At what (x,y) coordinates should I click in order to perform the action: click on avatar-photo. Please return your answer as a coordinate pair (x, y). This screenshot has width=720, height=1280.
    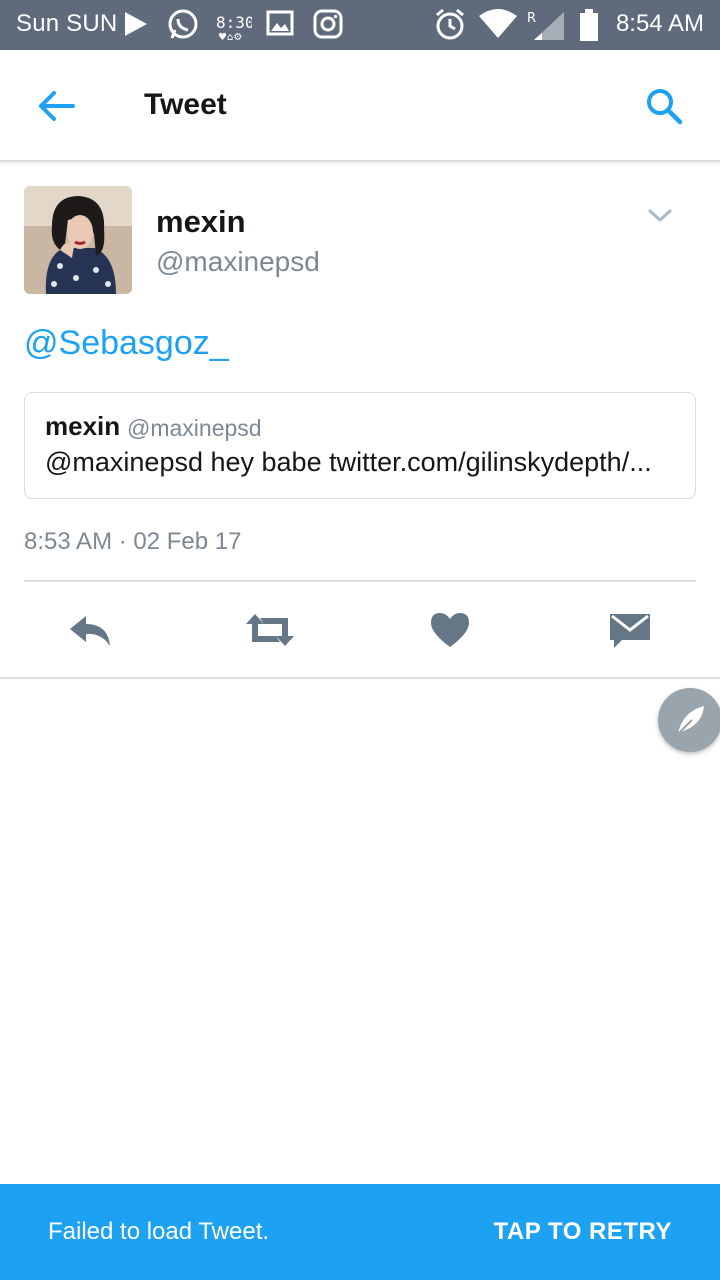
    Looking at the image, I should click on (78, 240).